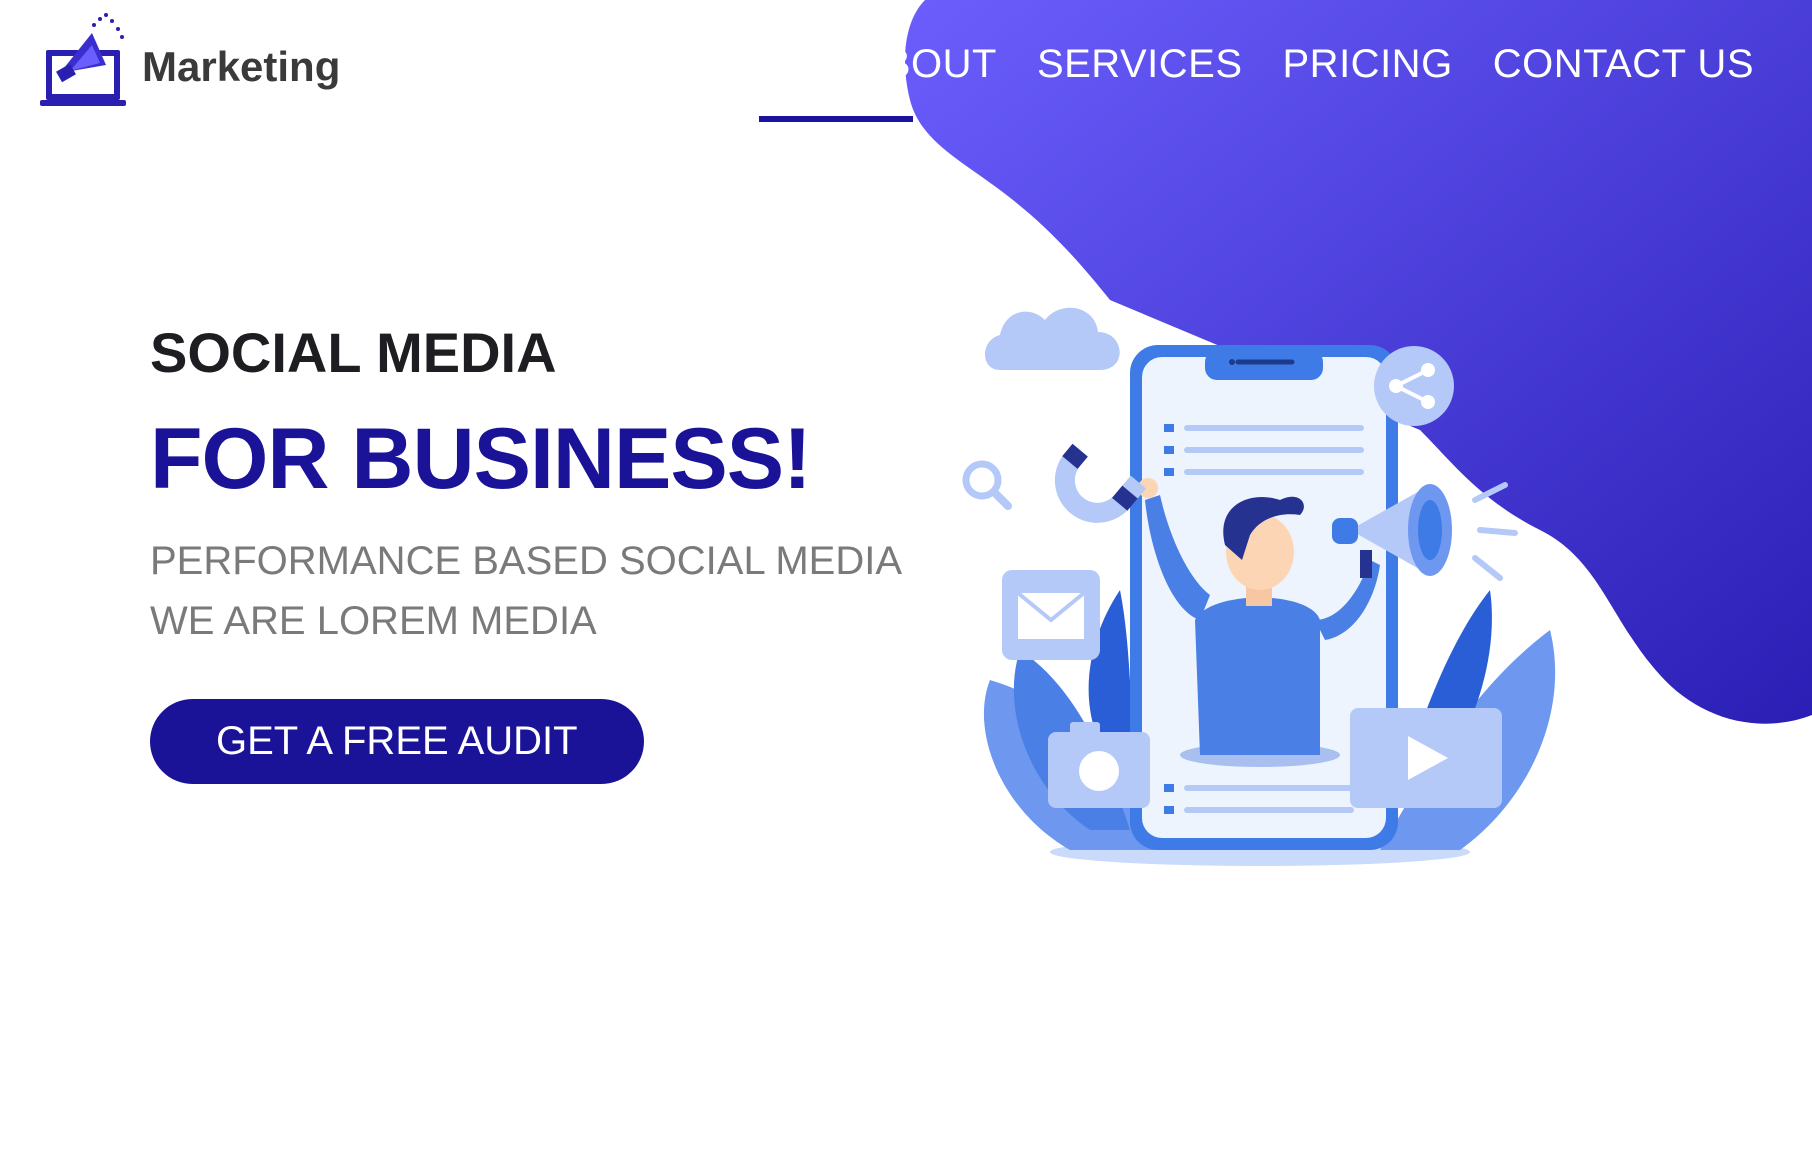 The width and height of the screenshot is (1812, 1160). What do you see at coordinates (373, 621) in the screenshot?
I see `hero-subtitle-line-2: WE ARE LOREM MEDIA` at bounding box center [373, 621].